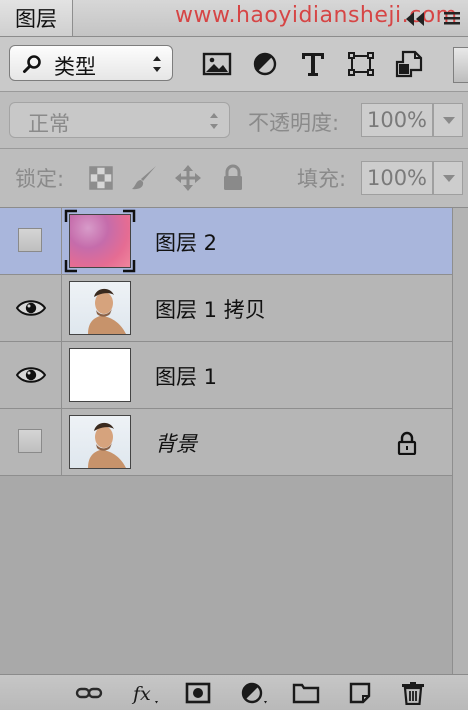 The height and width of the screenshot is (710, 468). Describe the element at coordinates (413, 693) in the screenshot. I see `delete-layer-icon` at that location.